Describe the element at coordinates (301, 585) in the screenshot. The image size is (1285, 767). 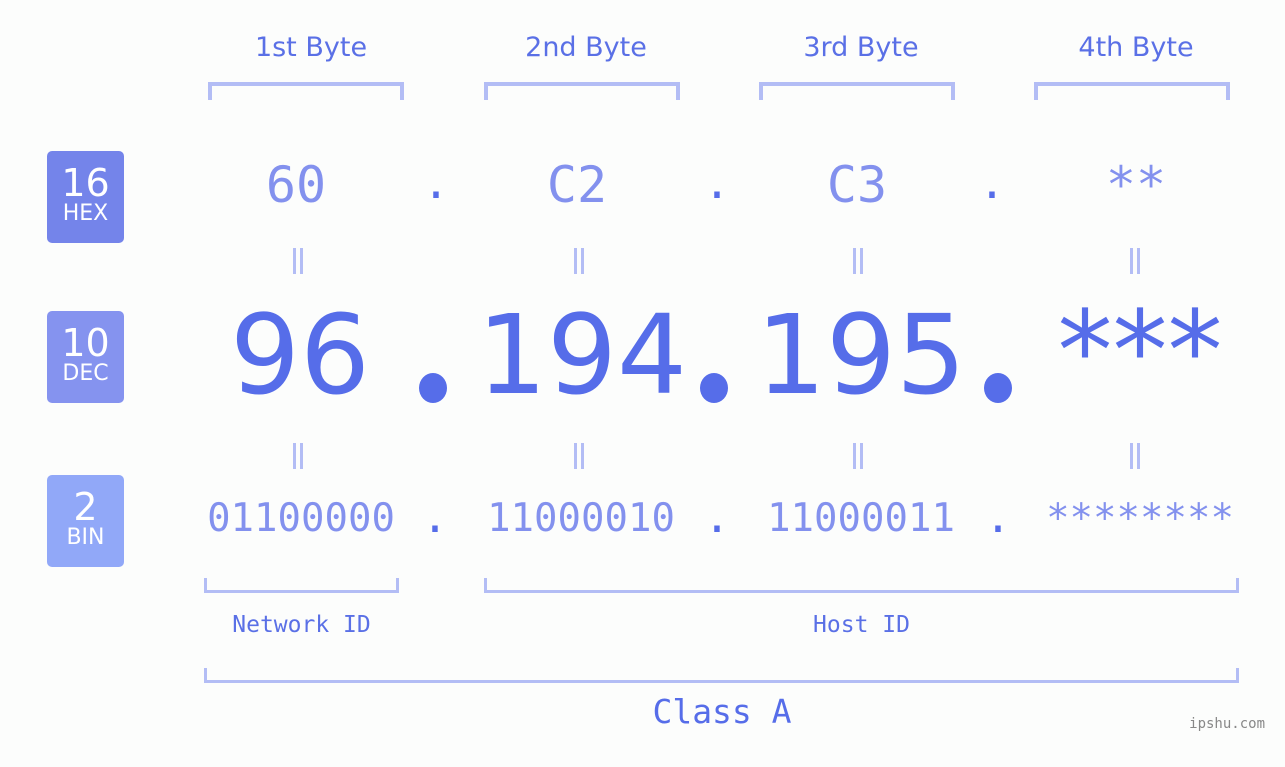
I see `network-id-bracket` at that location.